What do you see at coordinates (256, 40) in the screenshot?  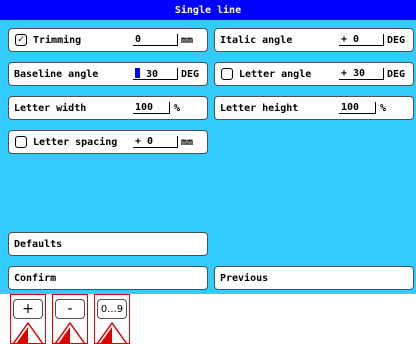 I see `italic-angle-label: Italic angle` at bounding box center [256, 40].